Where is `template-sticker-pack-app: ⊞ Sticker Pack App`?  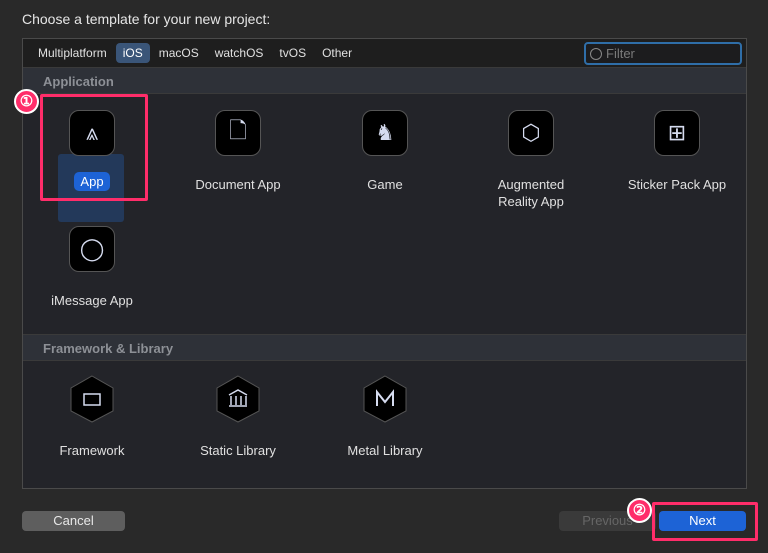 template-sticker-pack-app: ⊞ Sticker Pack App is located at coordinates (677, 151).